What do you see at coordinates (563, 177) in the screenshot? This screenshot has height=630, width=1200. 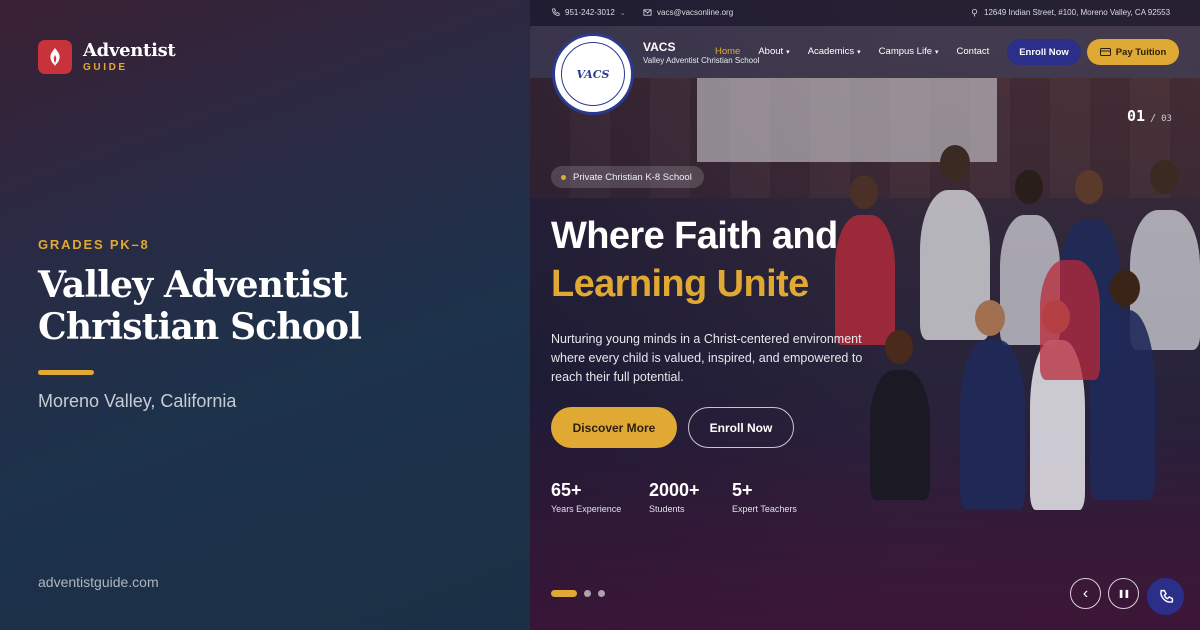 I see `bullet-dot` at bounding box center [563, 177].